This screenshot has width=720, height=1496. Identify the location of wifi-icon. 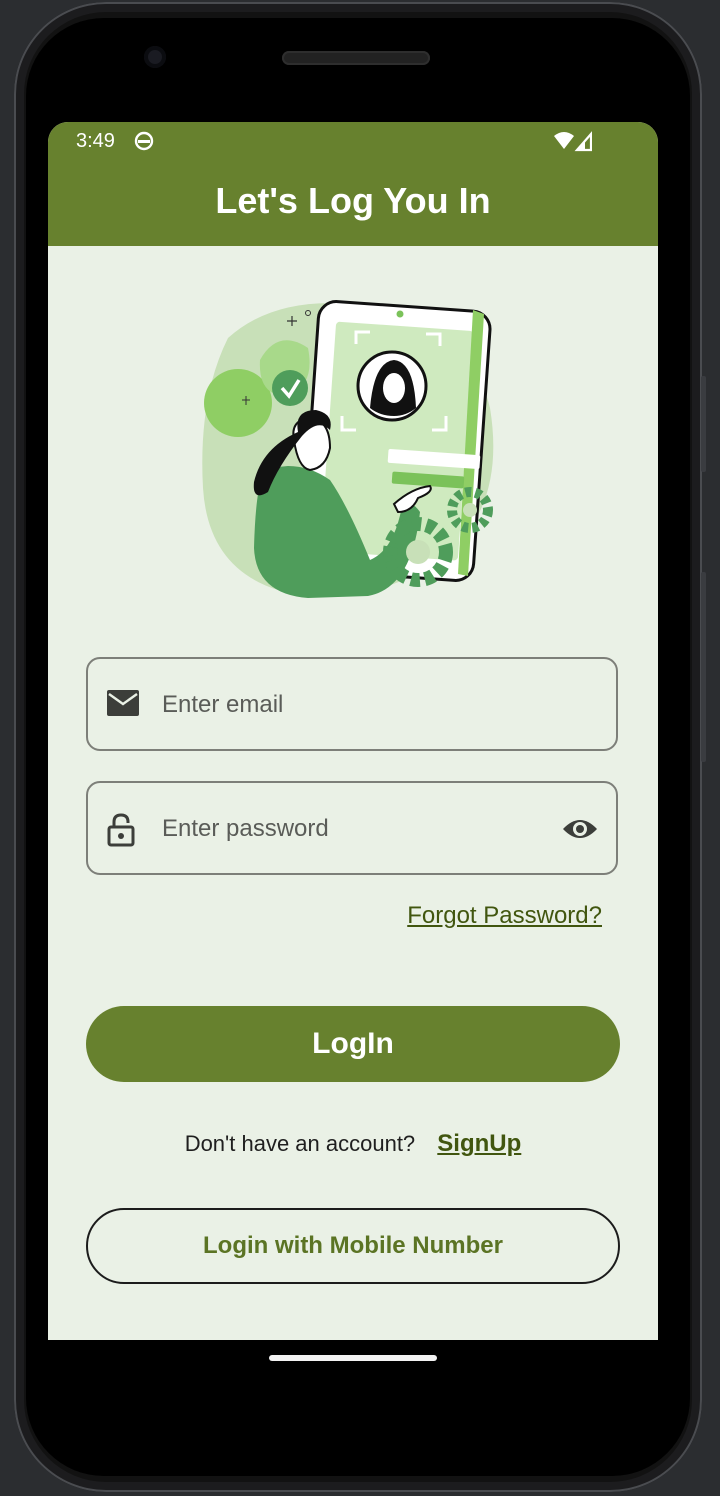
(573, 141).